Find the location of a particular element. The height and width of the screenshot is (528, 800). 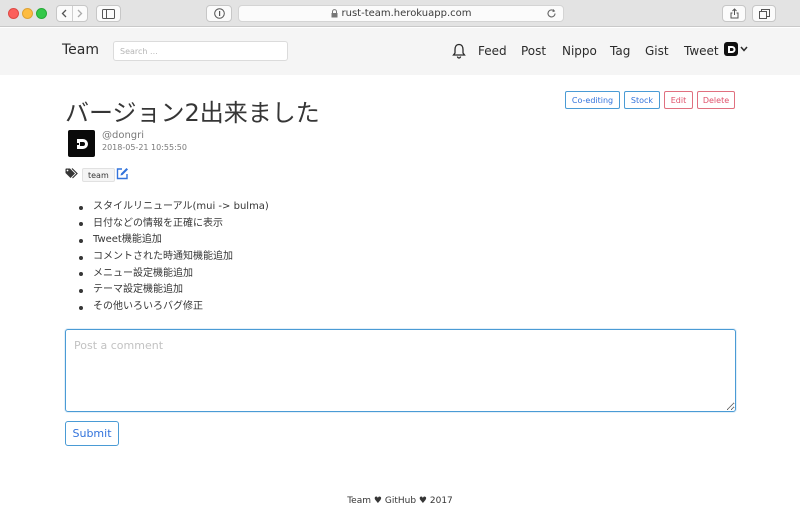

browser-toolbar: rust-team.herokuapp.com + is located at coordinates (400, 21).